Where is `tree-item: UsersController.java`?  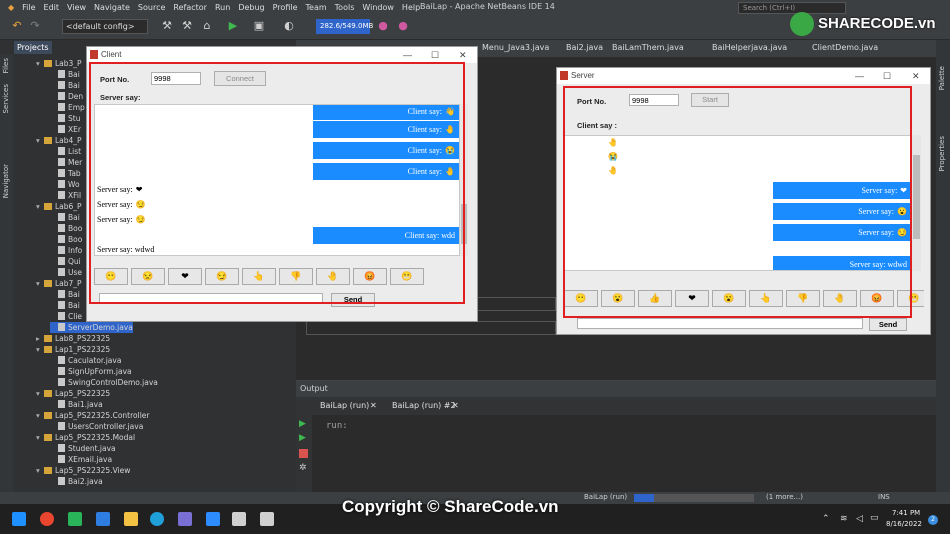
tree-item: UsersController.java is located at coordinates (96, 426).